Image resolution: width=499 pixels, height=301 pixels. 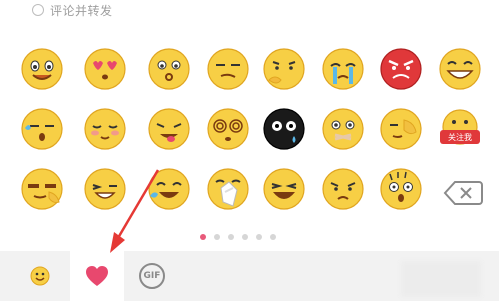 I want to click on sleepy-emoji, so click(x=42, y=129).